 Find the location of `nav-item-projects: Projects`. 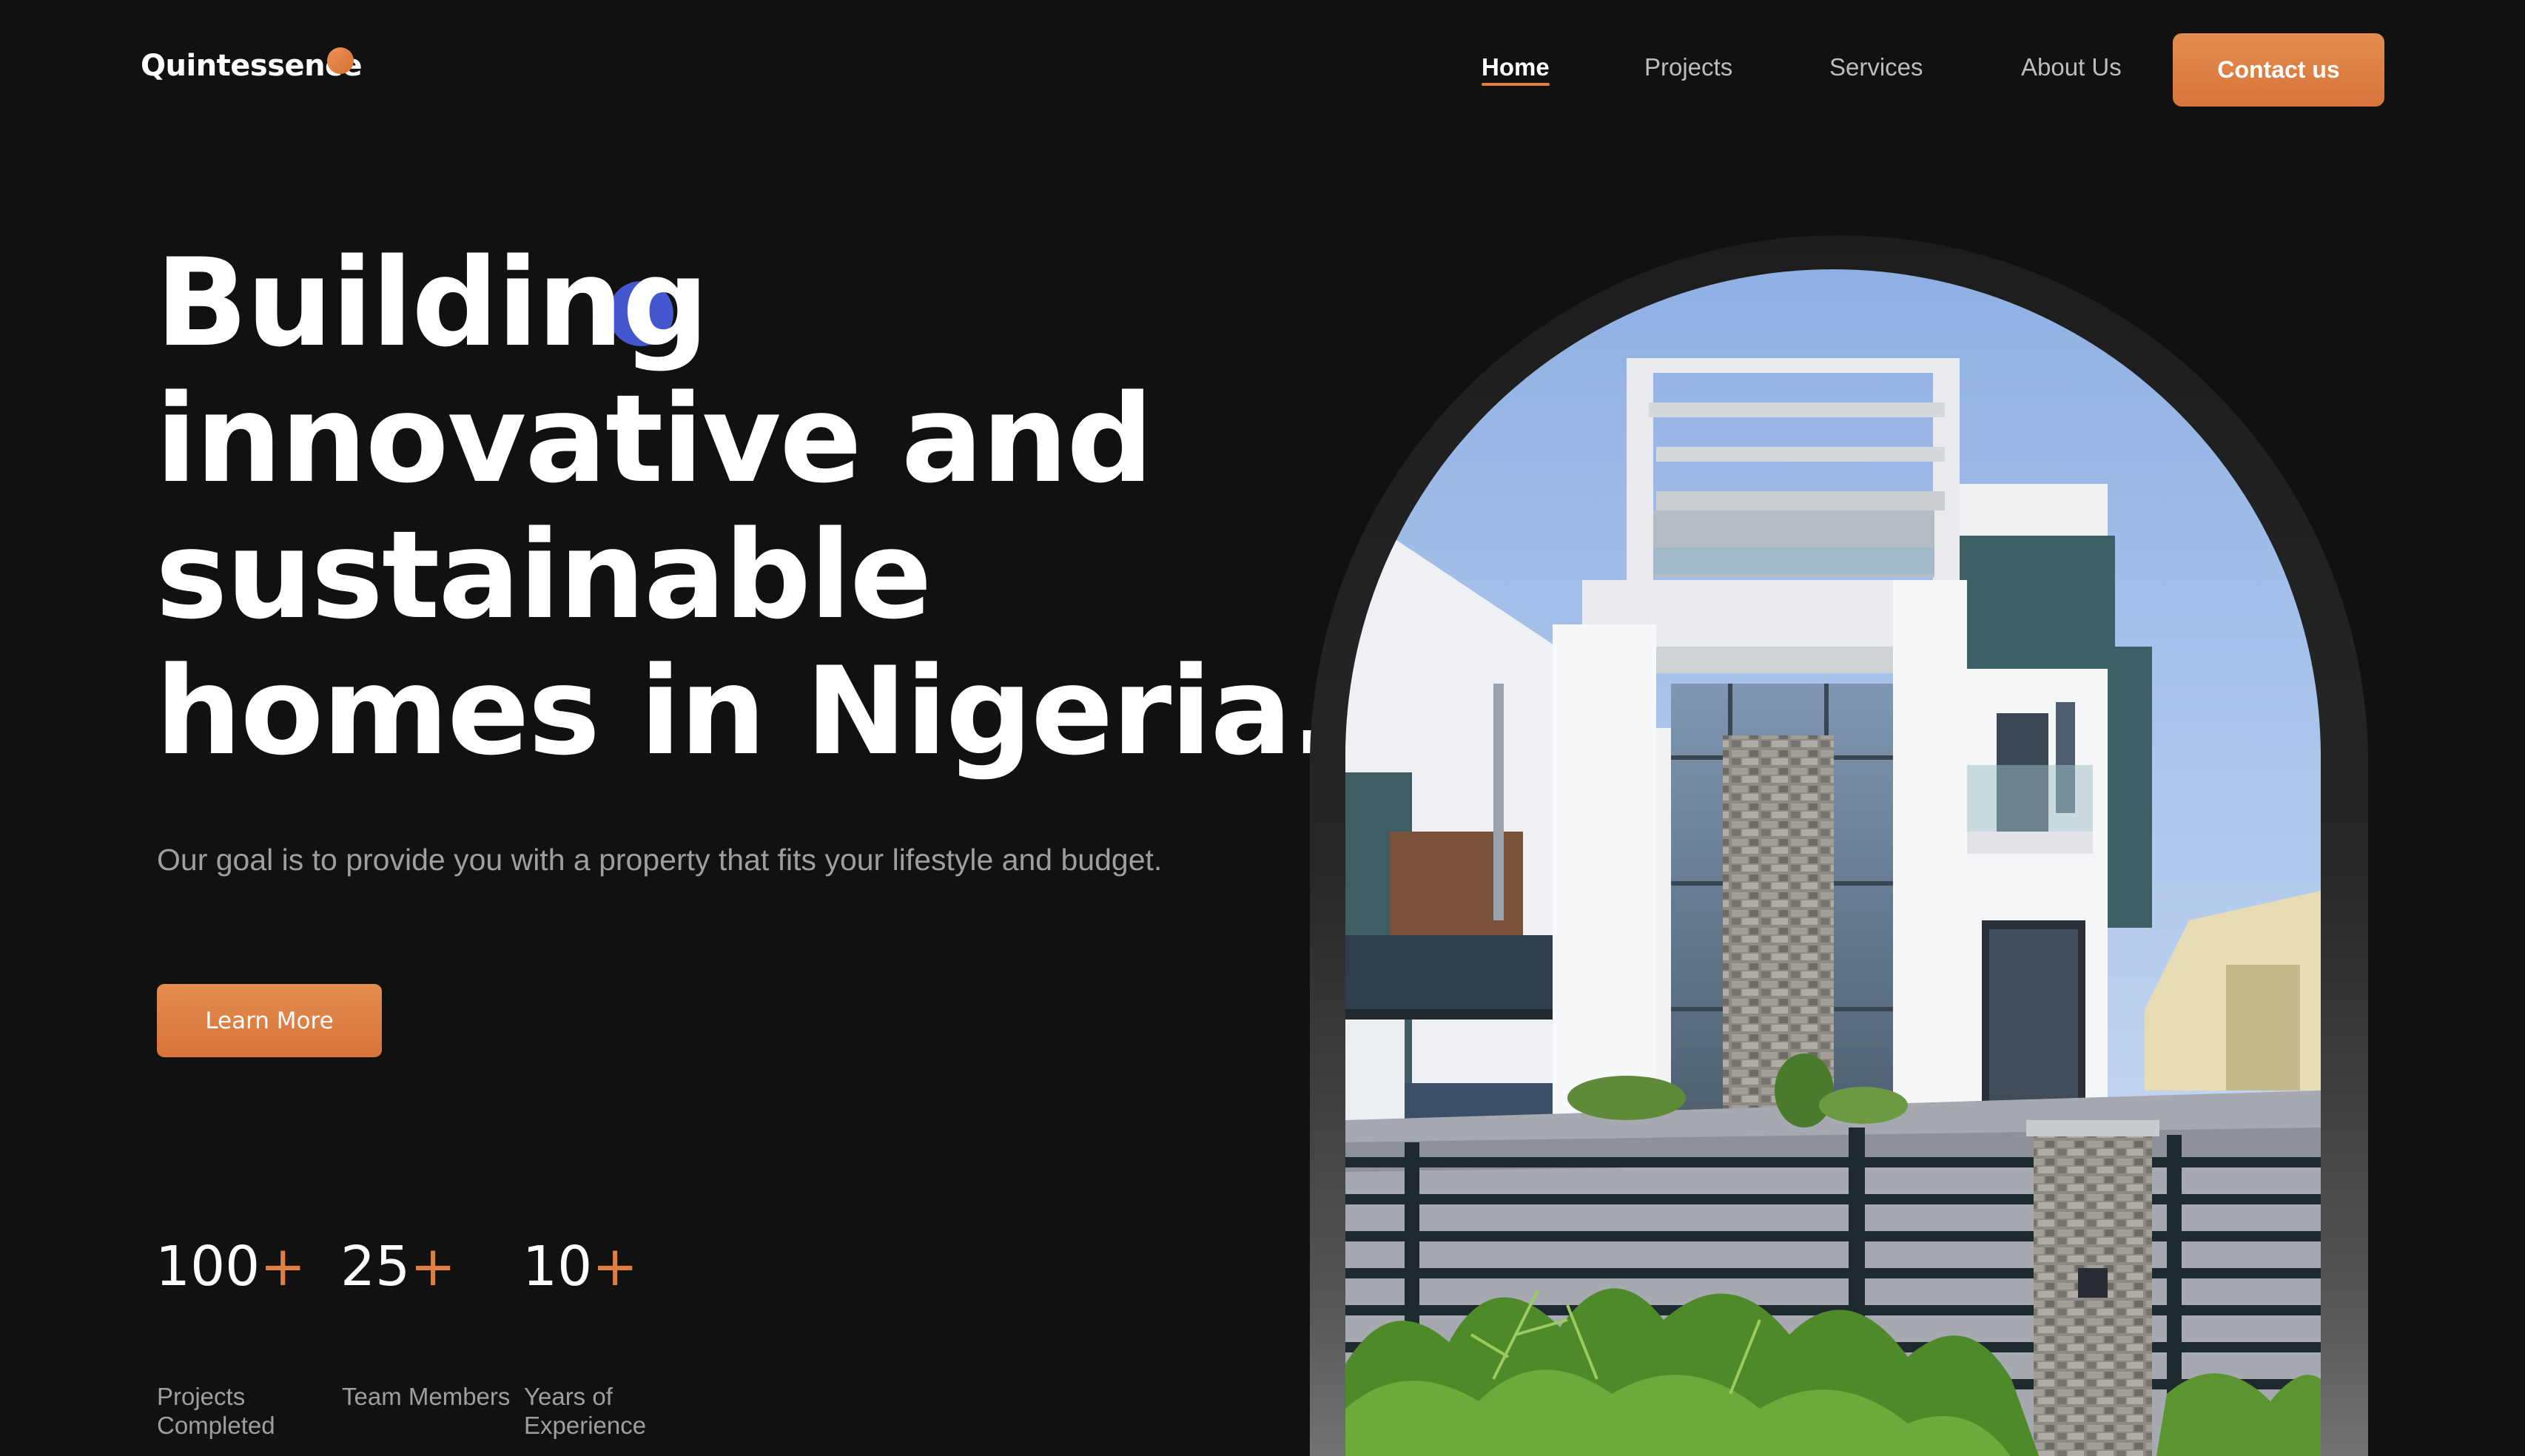

nav-item-projects: Projects is located at coordinates (1688, 67).